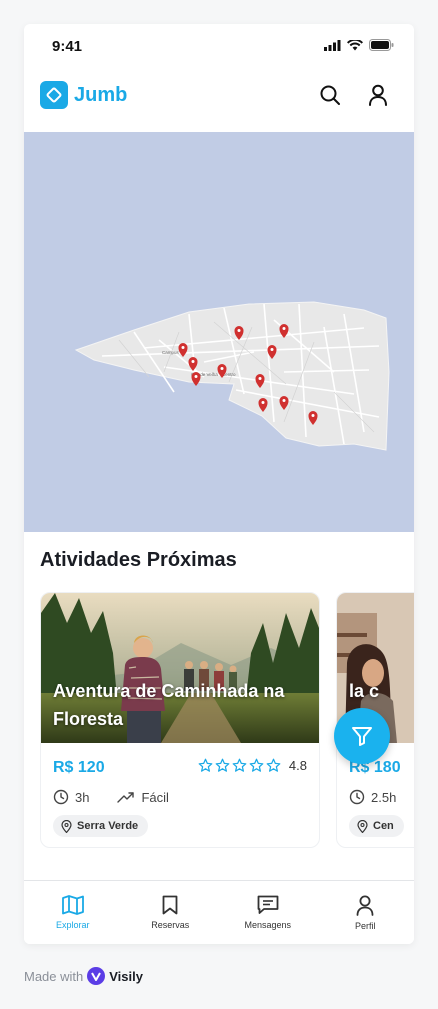 The image size is (438, 1009). I want to click on logo: Jumb, so click(83, 95).